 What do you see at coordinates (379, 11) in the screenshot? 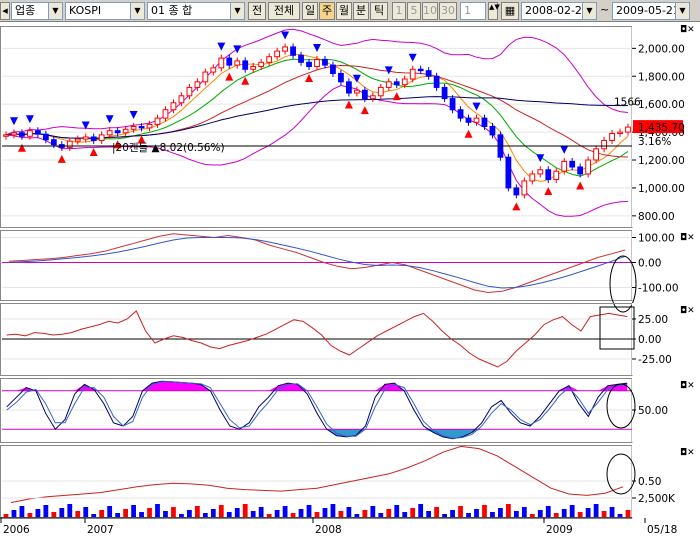
I see `tick-button: 틱` at bounding box center [379, 11].